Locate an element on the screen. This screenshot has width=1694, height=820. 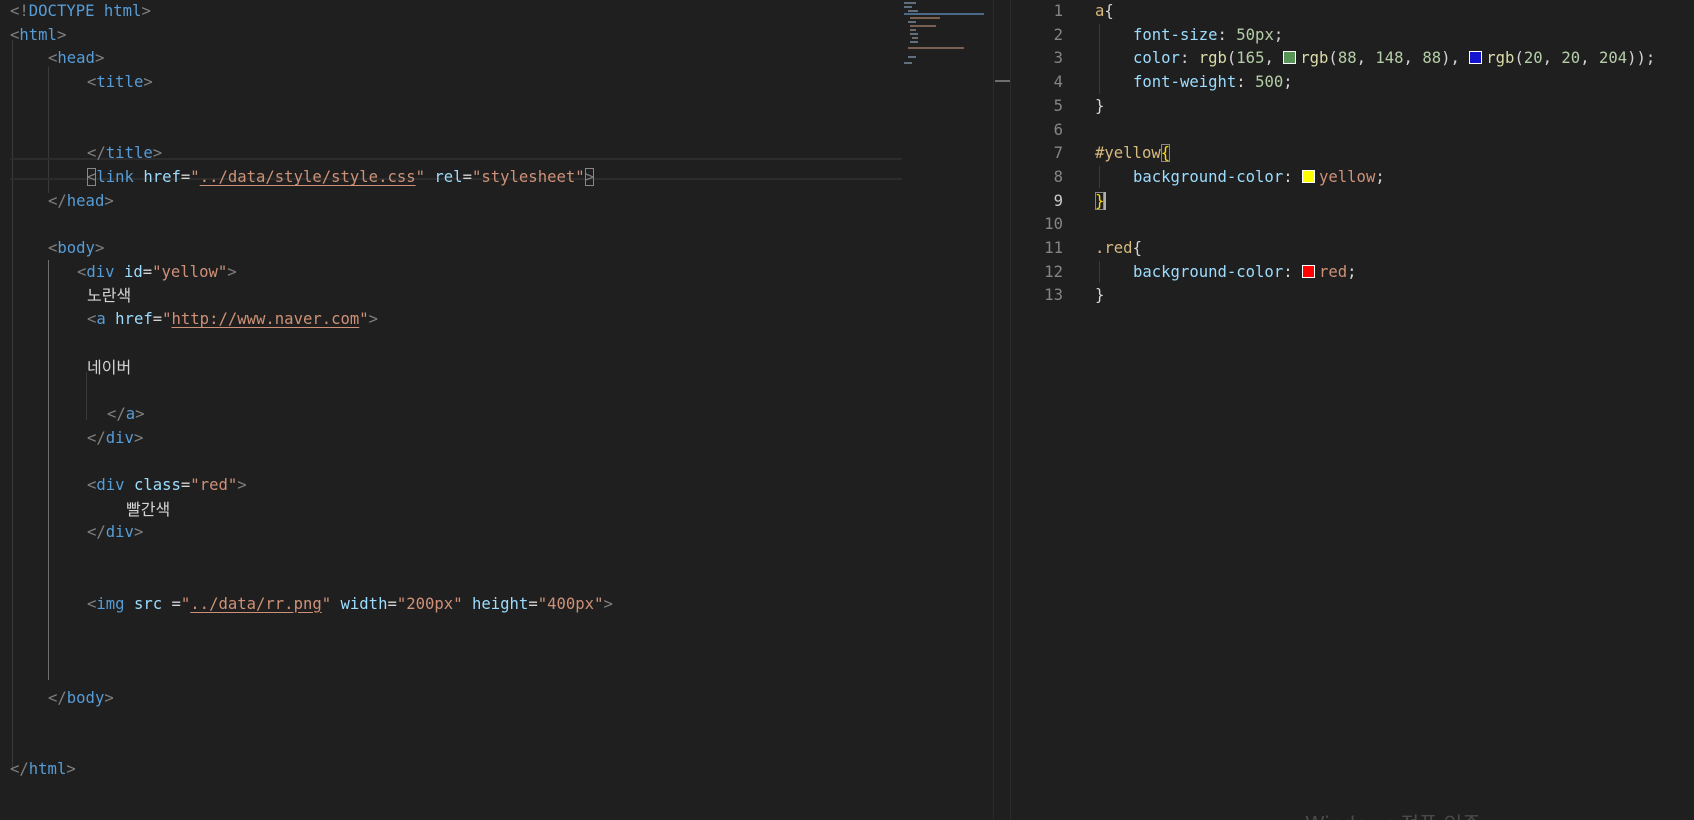
minimap is located at coordinates (946, 35).